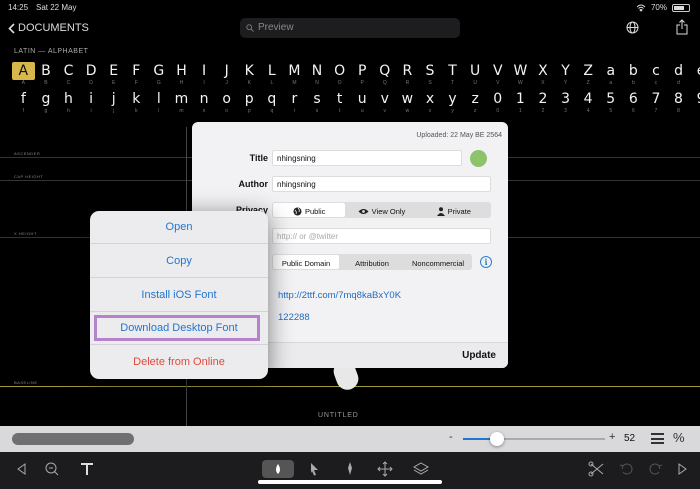  Describe the element at coordinates (204, 74) in the screenshot. I see `glyph-cell: II` at that location.